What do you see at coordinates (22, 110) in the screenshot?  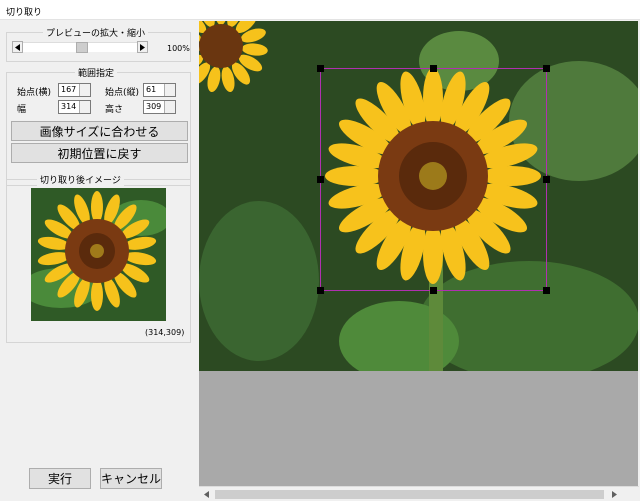 I see `width-label: 幅` at bounding box center [22, 110].